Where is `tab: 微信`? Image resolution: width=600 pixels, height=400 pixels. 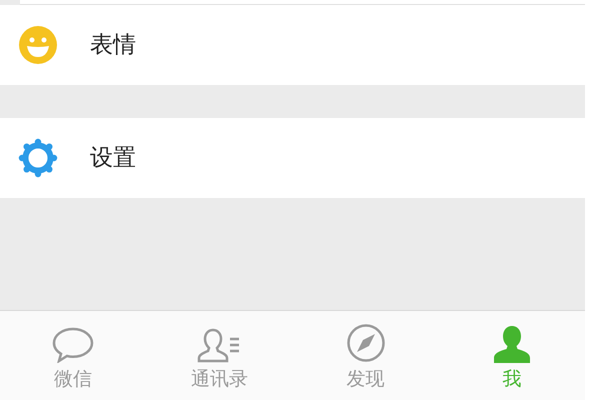 tab: 微信 is located at coordinates (73, 355).